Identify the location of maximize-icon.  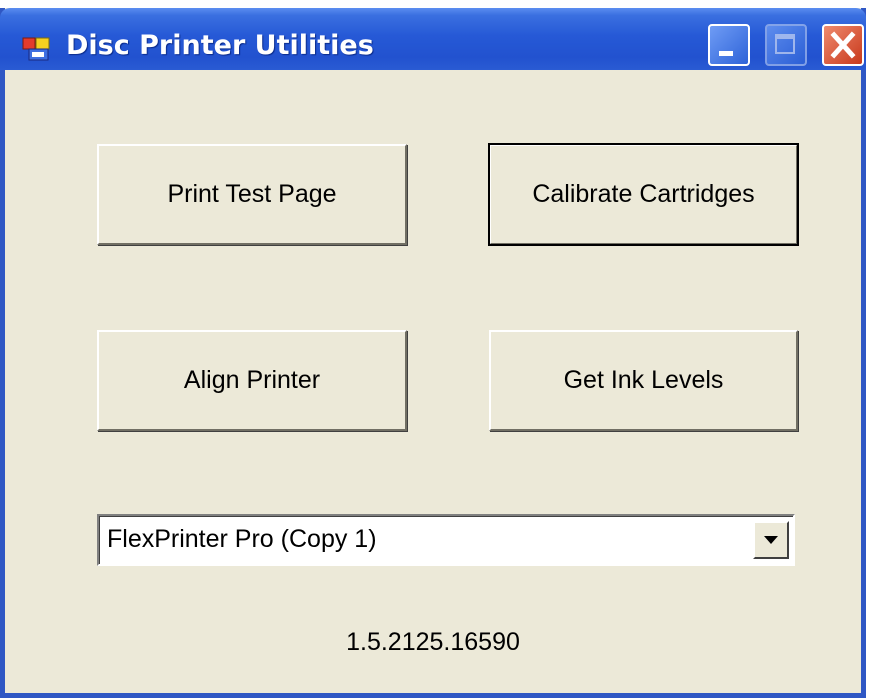
(785, 44).